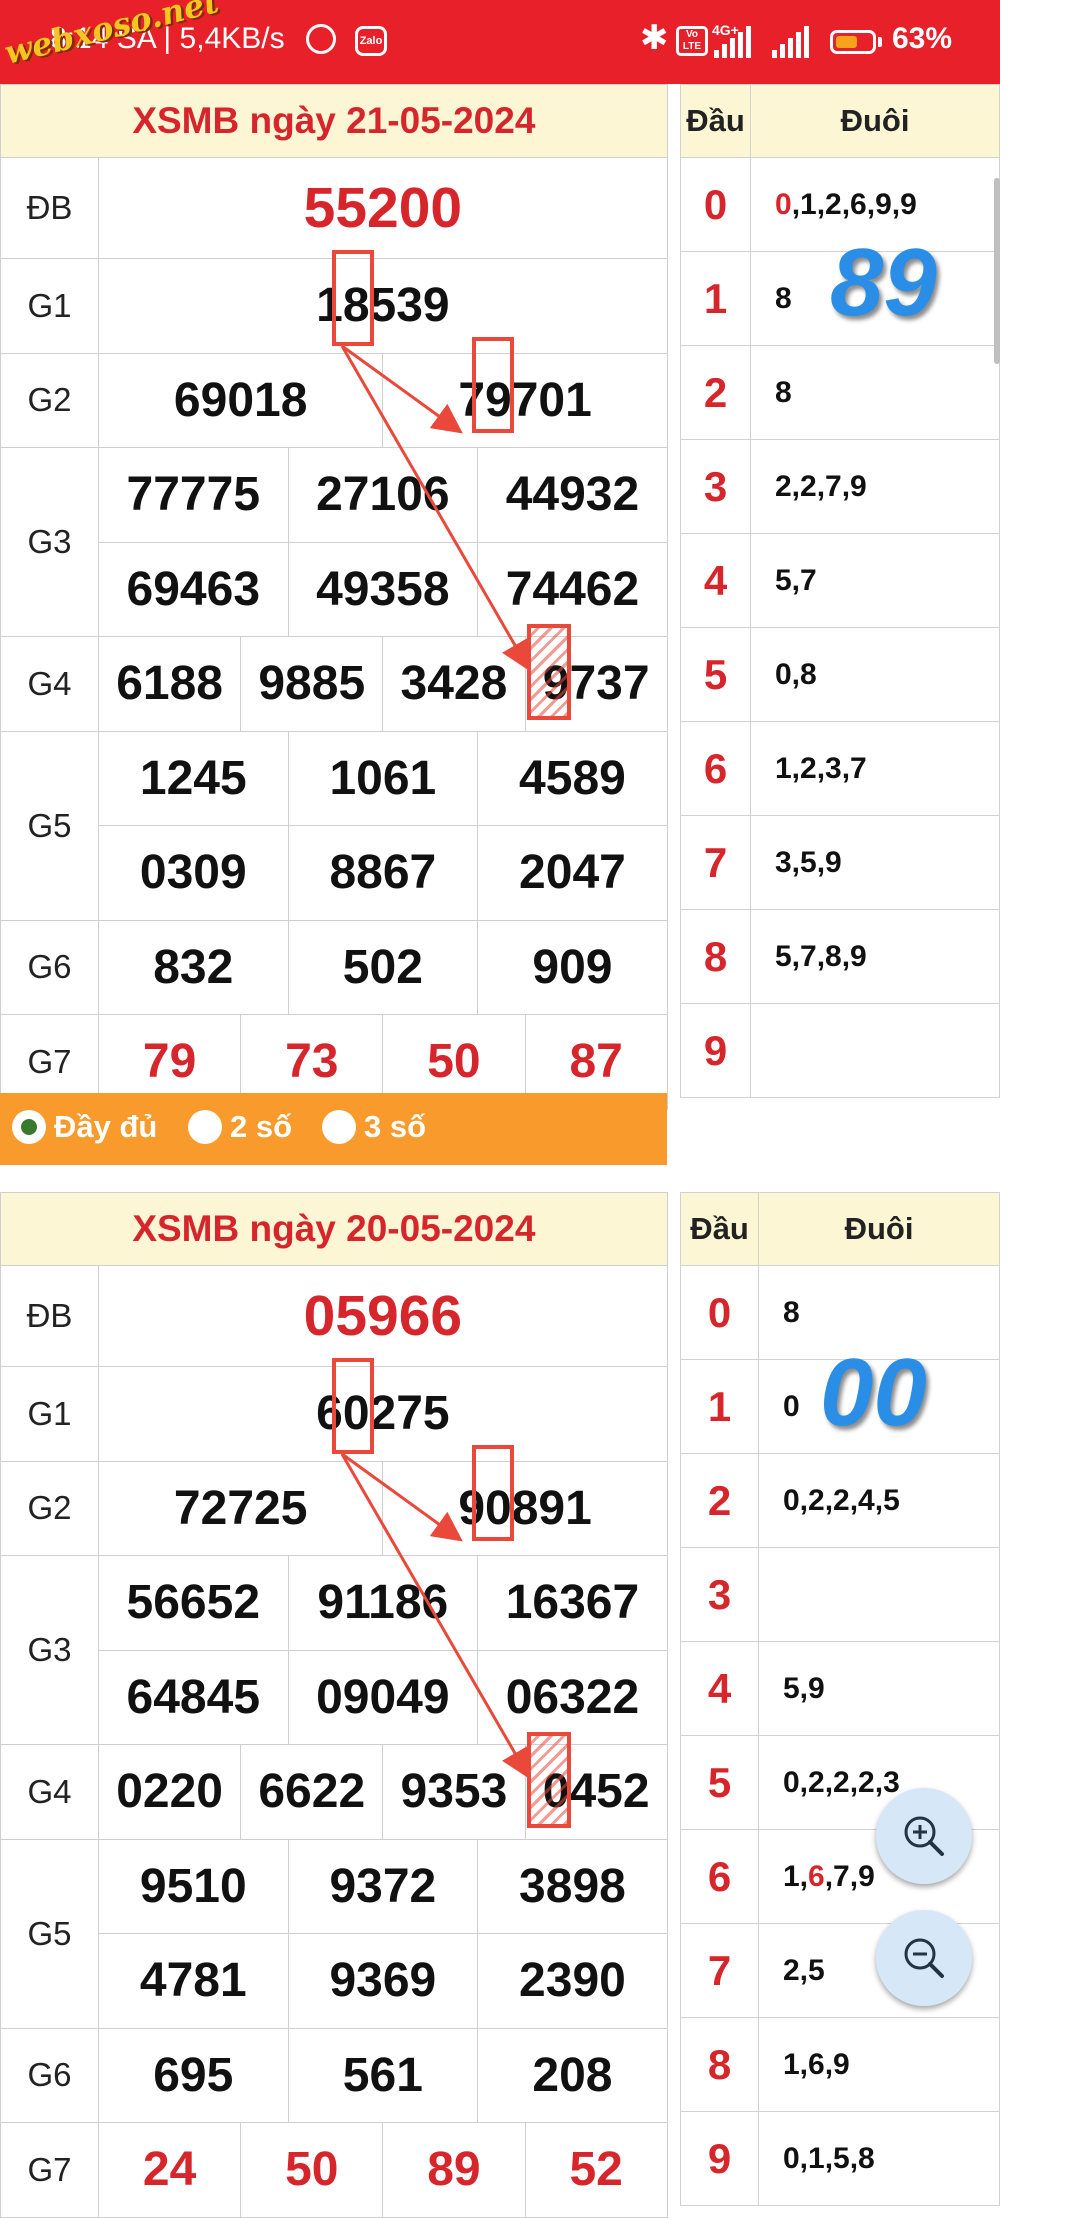  I want to click on duoi-header: Đuôi, so click(879, 1229).